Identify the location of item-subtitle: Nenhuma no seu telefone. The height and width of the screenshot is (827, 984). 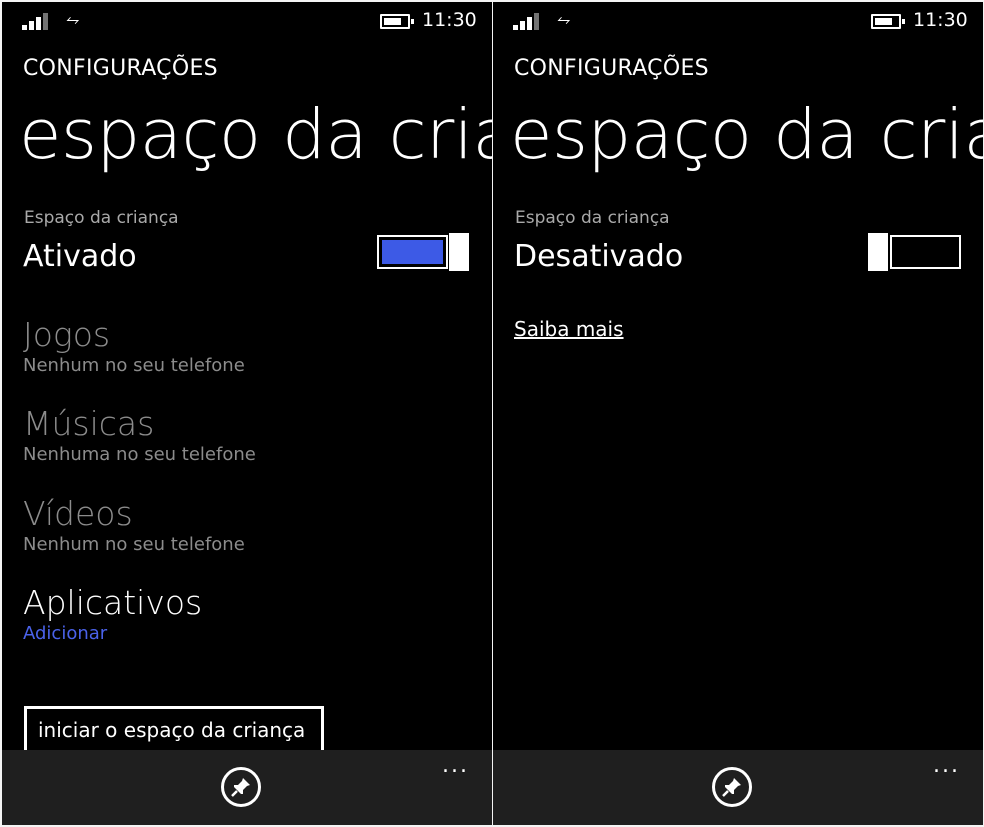
(139, 454).